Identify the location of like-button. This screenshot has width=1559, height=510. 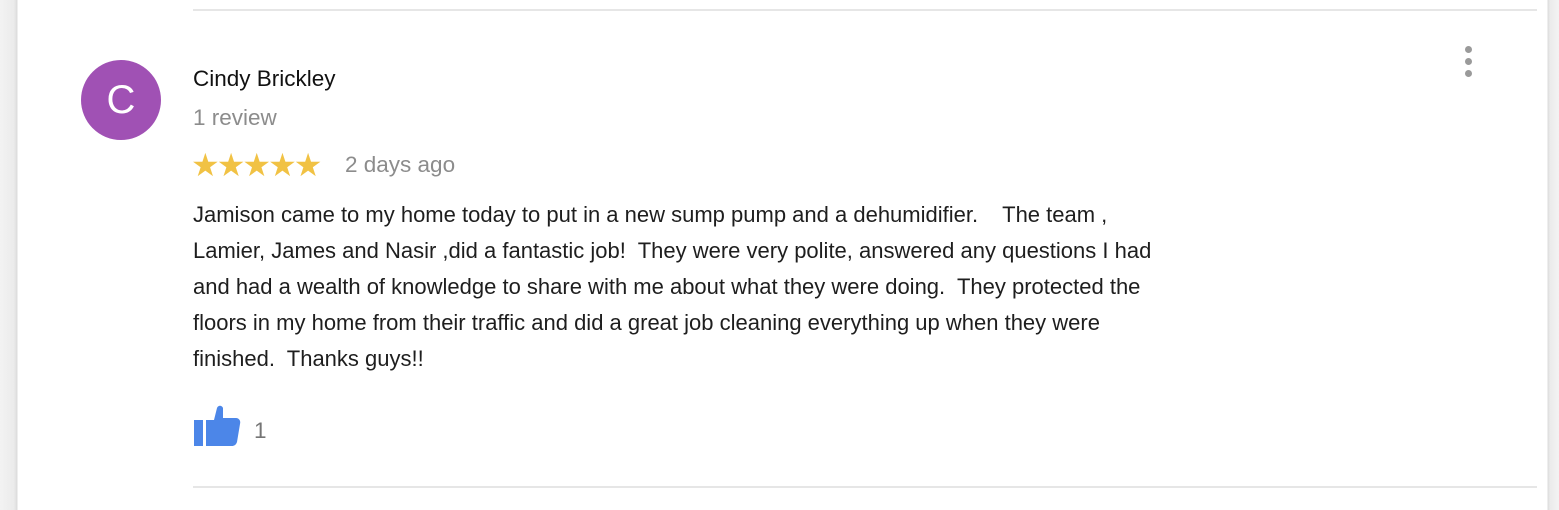
(217, 426).